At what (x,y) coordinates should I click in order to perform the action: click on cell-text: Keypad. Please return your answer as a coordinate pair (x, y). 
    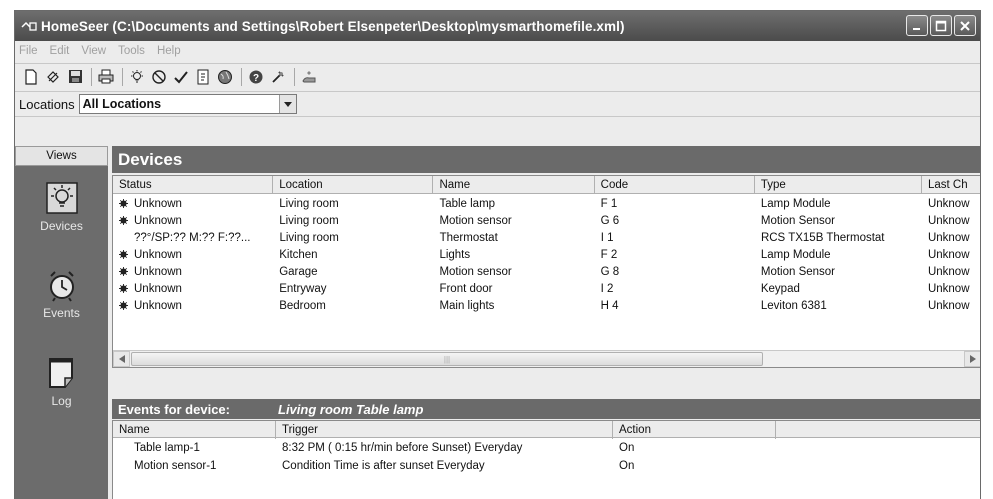
    Looking at the image, I should click on (780, 288).